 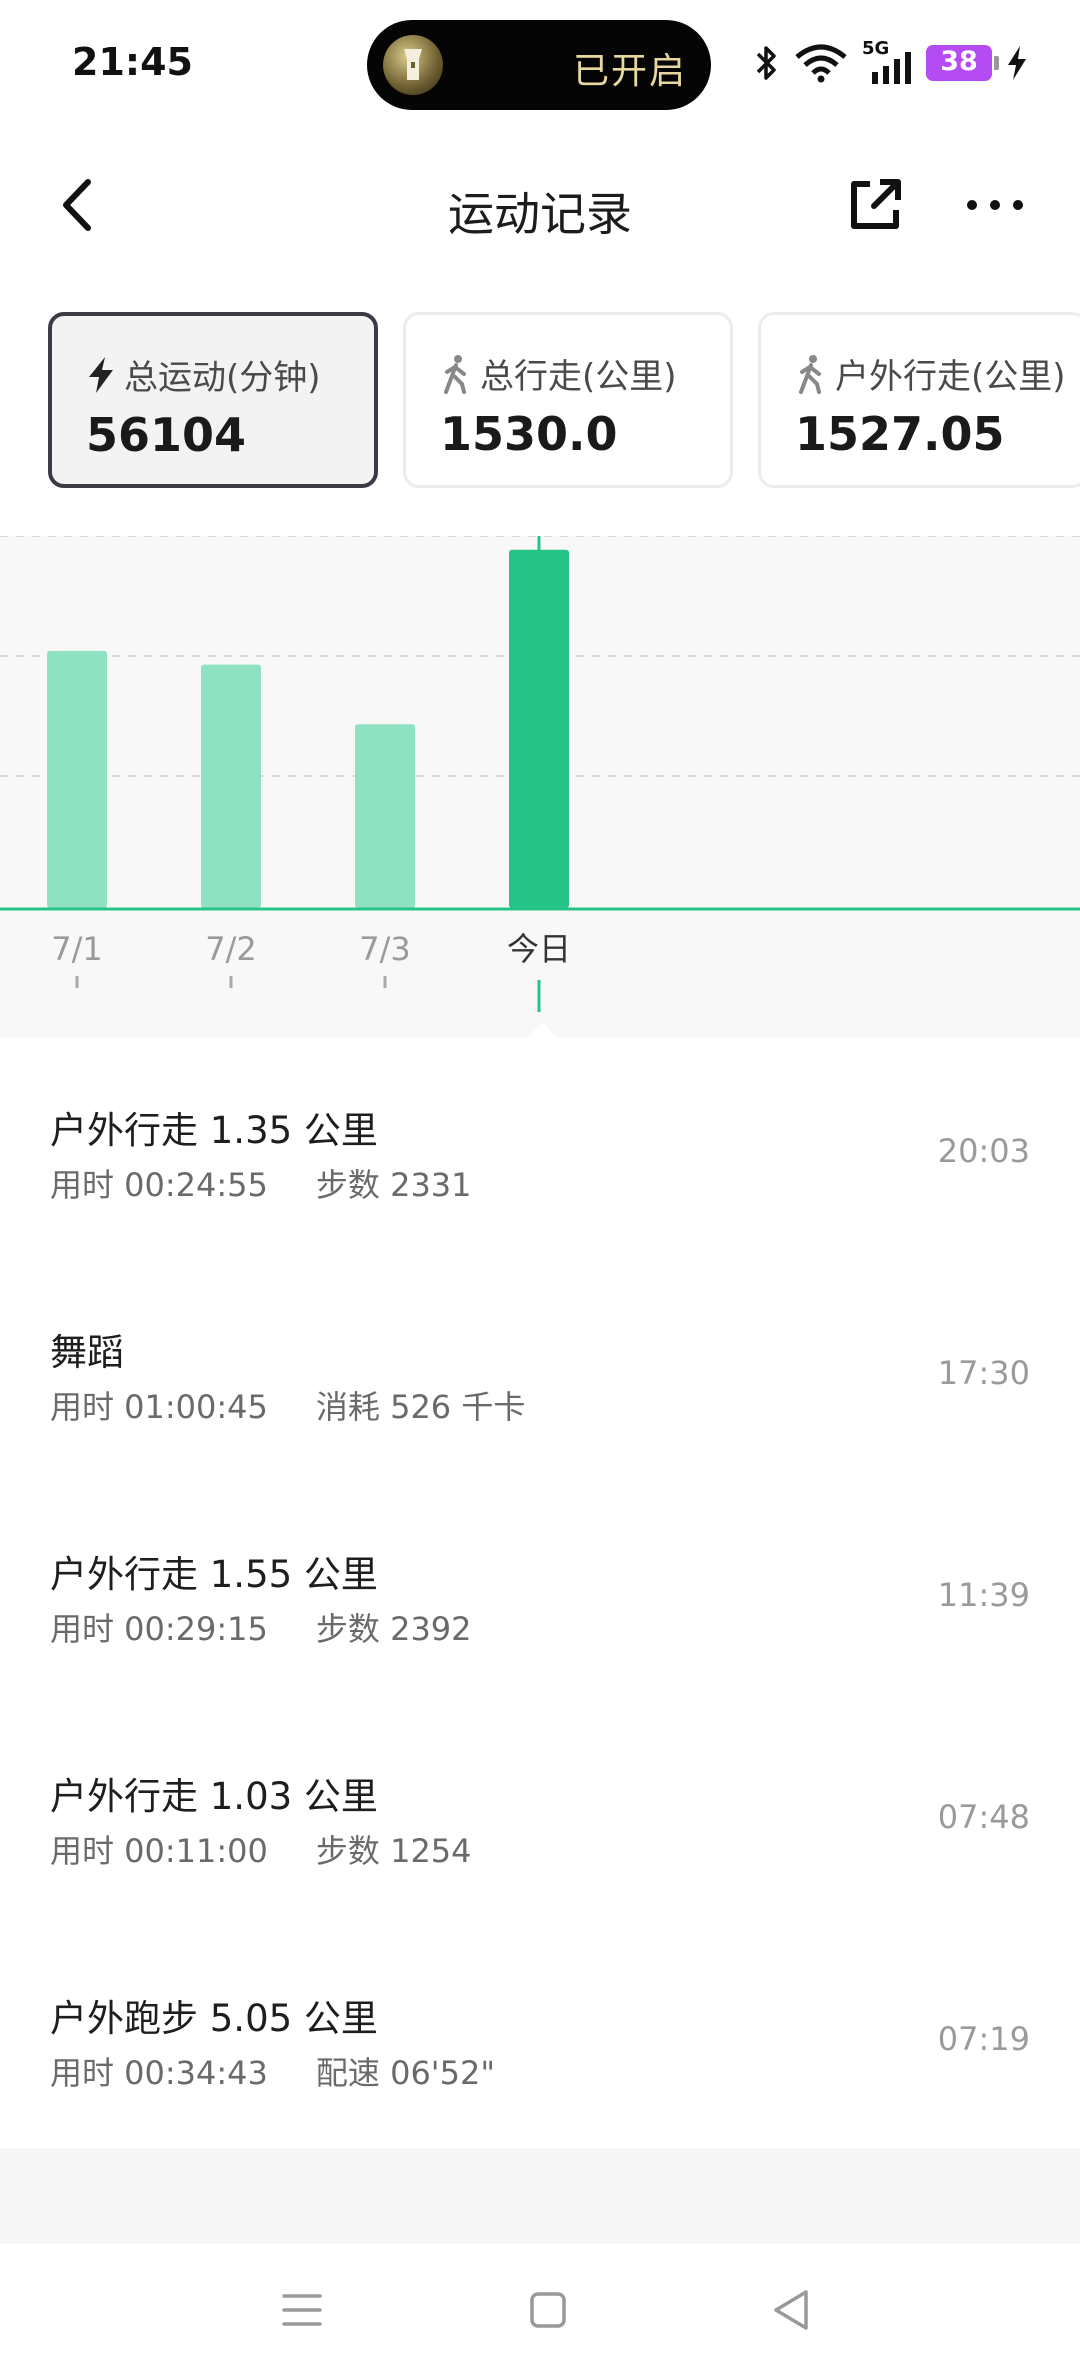 I want to click on system-nav-bar, so click(x=540, y=2310).